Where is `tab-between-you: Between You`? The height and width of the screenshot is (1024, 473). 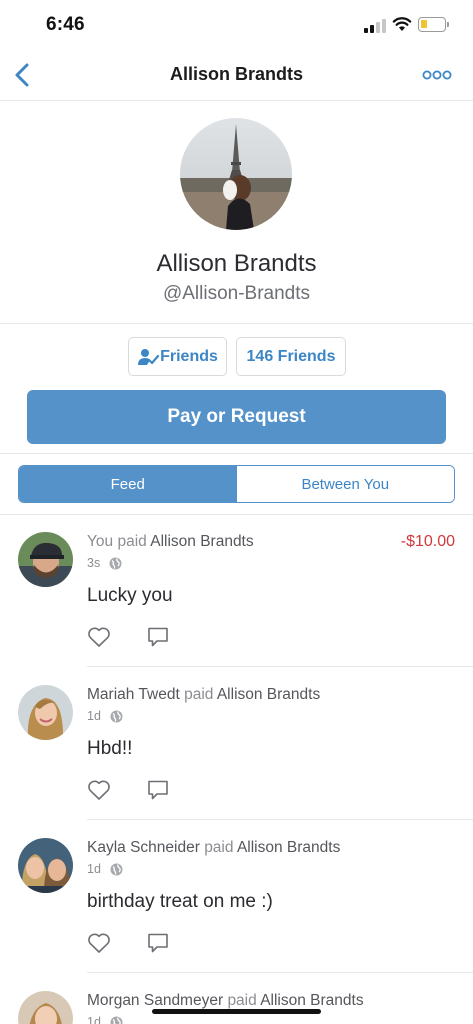 tab-between-you: Between You is located at coordinates (345, 484).